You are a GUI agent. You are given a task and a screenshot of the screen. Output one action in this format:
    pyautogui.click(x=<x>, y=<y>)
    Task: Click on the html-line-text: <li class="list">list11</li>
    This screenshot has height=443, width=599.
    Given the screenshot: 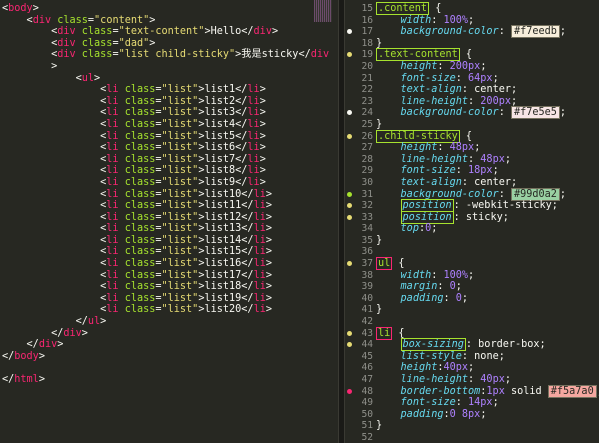 What is the action you would take?
    pyautogui.click(x=186, y=206)
    